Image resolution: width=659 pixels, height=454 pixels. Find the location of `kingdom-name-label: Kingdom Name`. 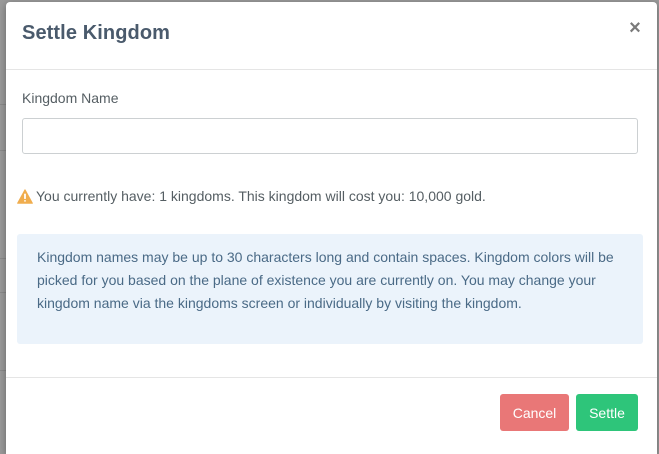

kingdom-name-label: Kingdom Name is located at coordinates (70, 98).